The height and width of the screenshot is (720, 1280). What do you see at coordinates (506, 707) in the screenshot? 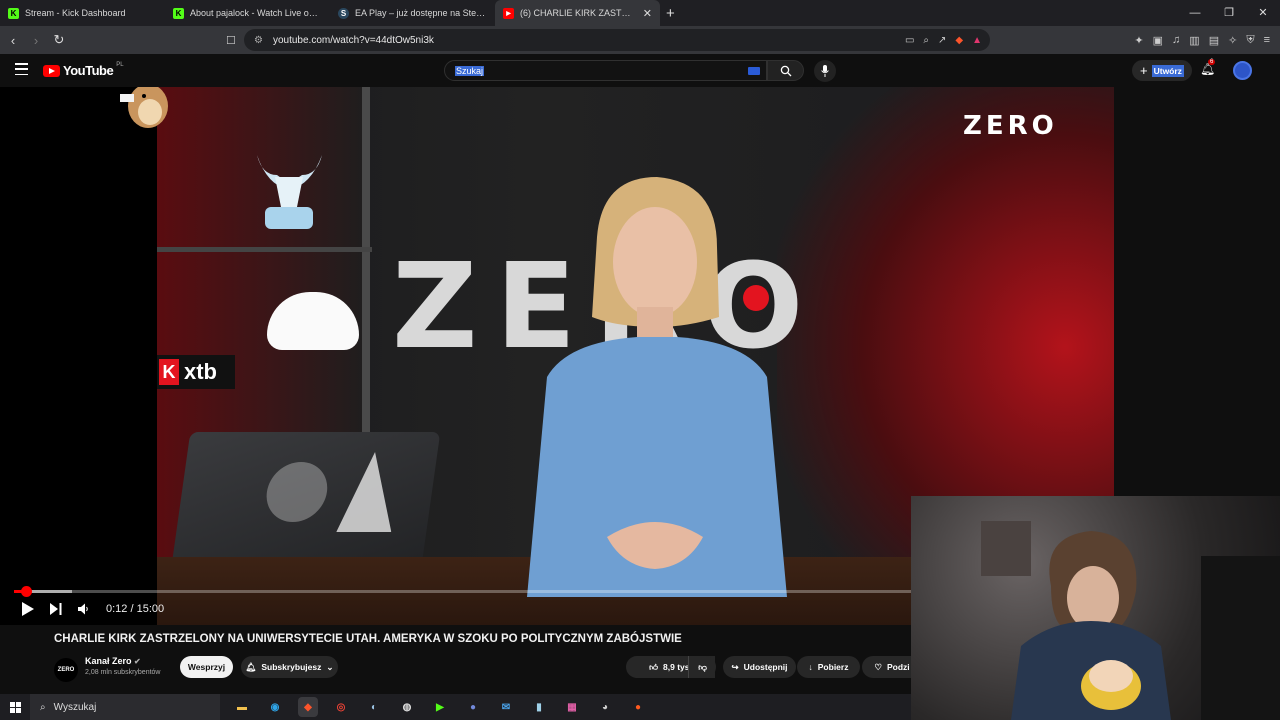
I see `mail-icon: ✉` at bounding box center [506, 707].